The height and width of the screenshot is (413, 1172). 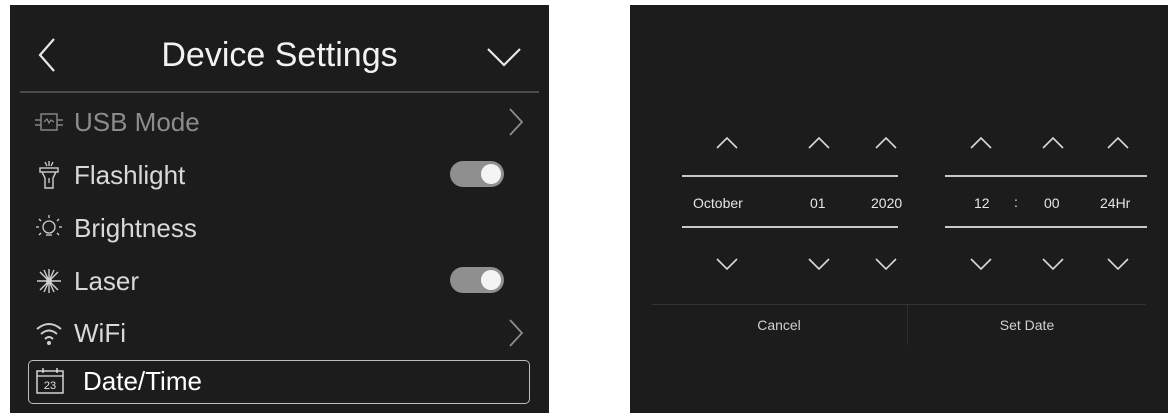 What do you see at coordinates (886, 143) in the screenshot?
I see `year-up-arrow-icon` at bounding box center [886, 143].